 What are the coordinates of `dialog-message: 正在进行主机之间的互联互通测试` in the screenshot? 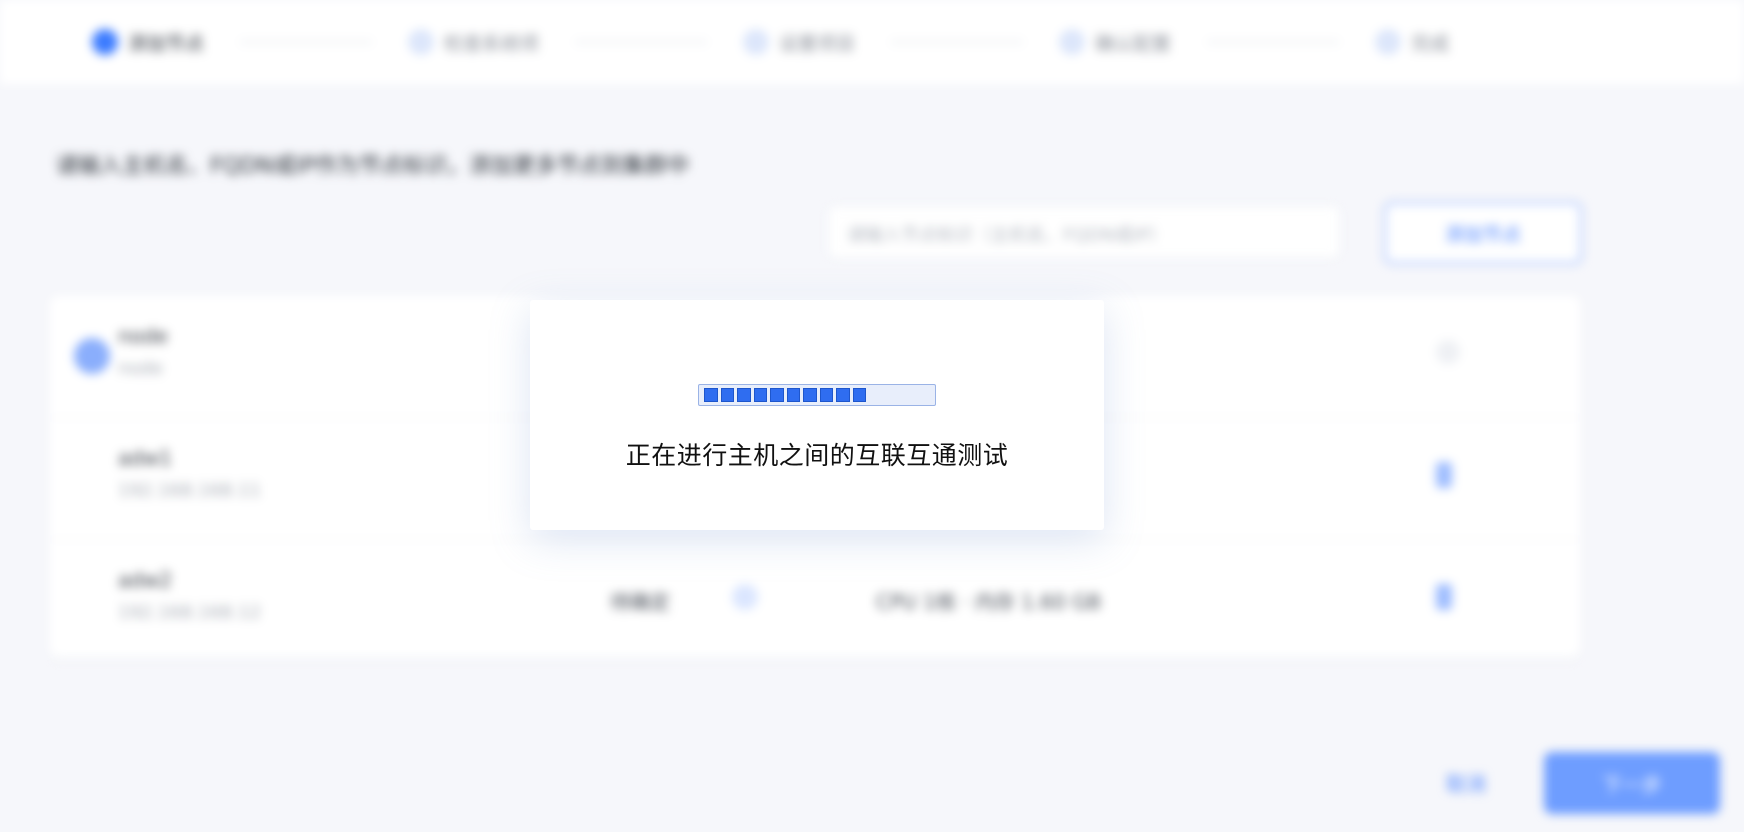 It's located at (817, 455).